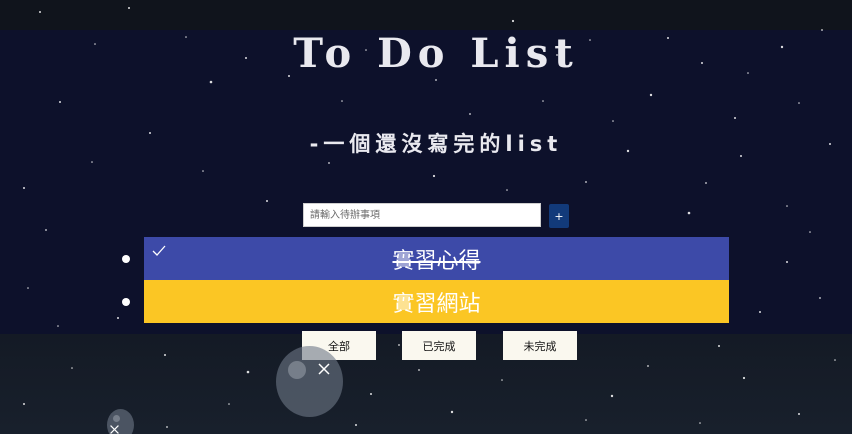 The width and height of the screenshot is (852, 434). Describe the element at coordinates (436, 261) in the screenshot. I see `todo-text: 實習心得` at that location.